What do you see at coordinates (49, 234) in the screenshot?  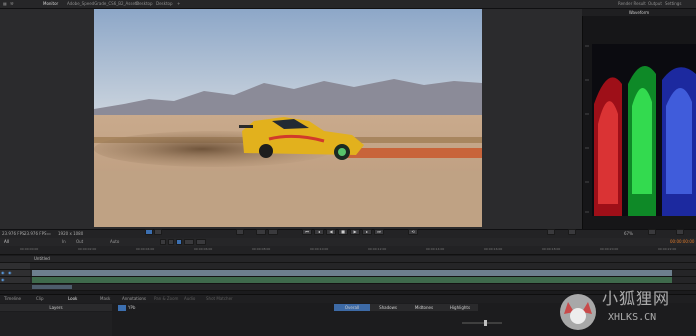 I see `monitor-icon: ▭` at bounding box center [49, 234].